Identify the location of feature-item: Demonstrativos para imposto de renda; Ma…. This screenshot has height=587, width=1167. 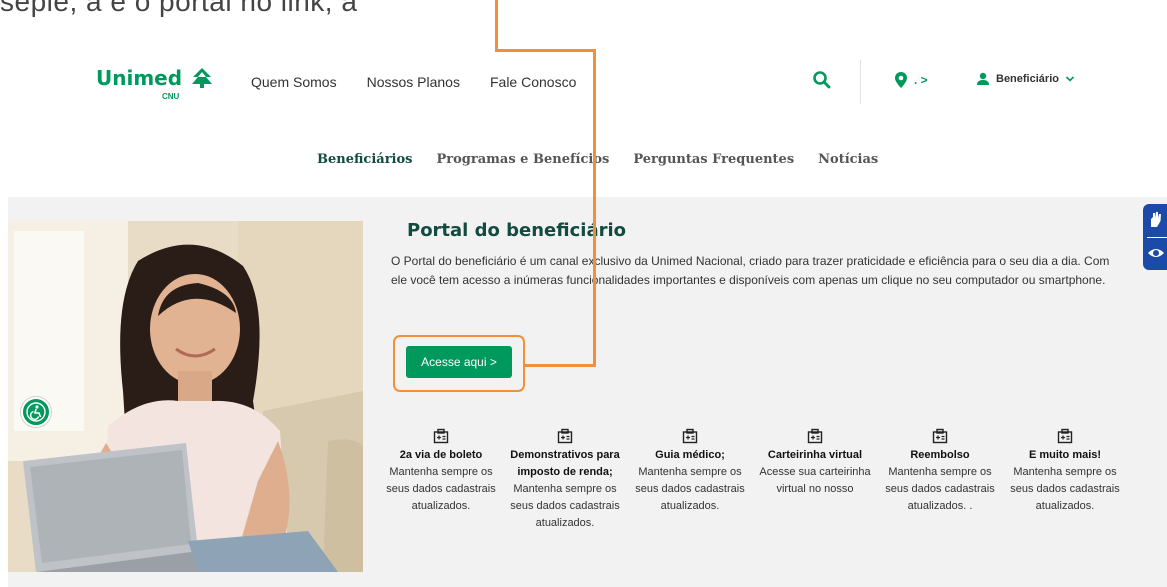
(565, 480).